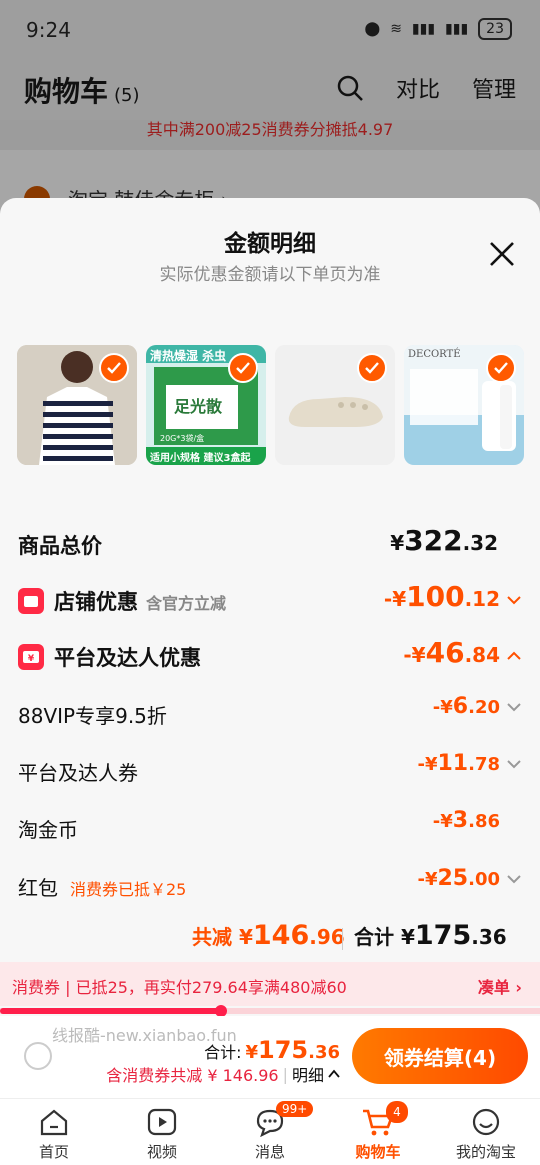  I want to click on red-packet-label: 红包, so click(38, 888).